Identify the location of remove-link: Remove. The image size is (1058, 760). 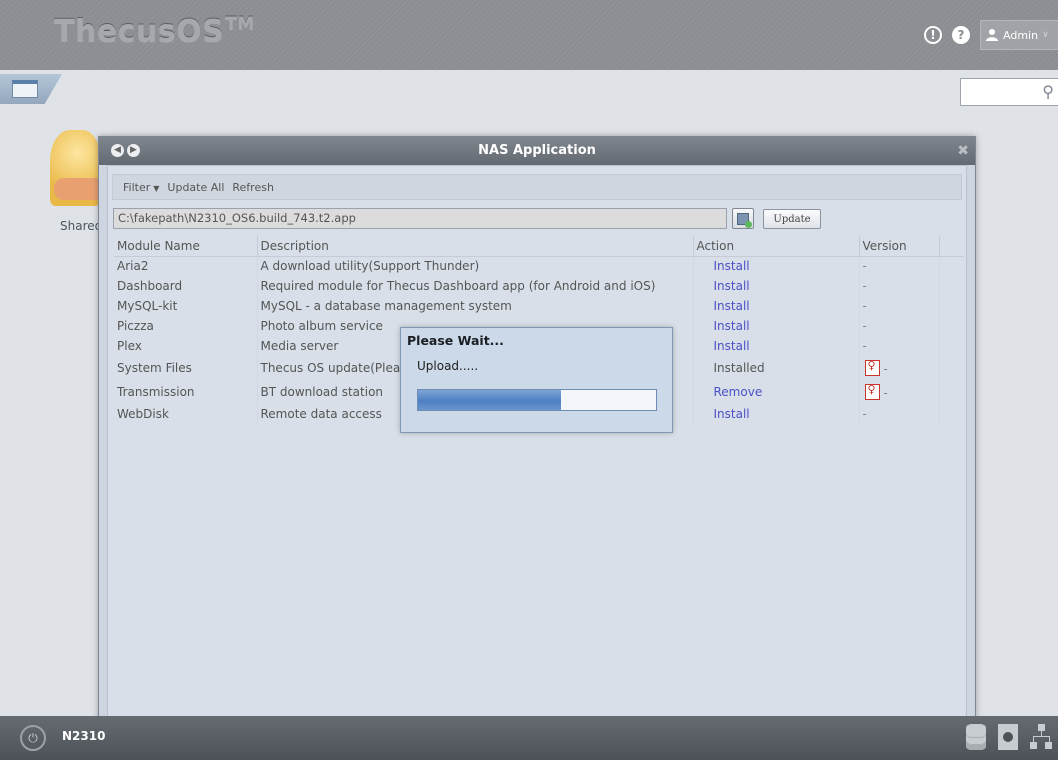
(775, 392).